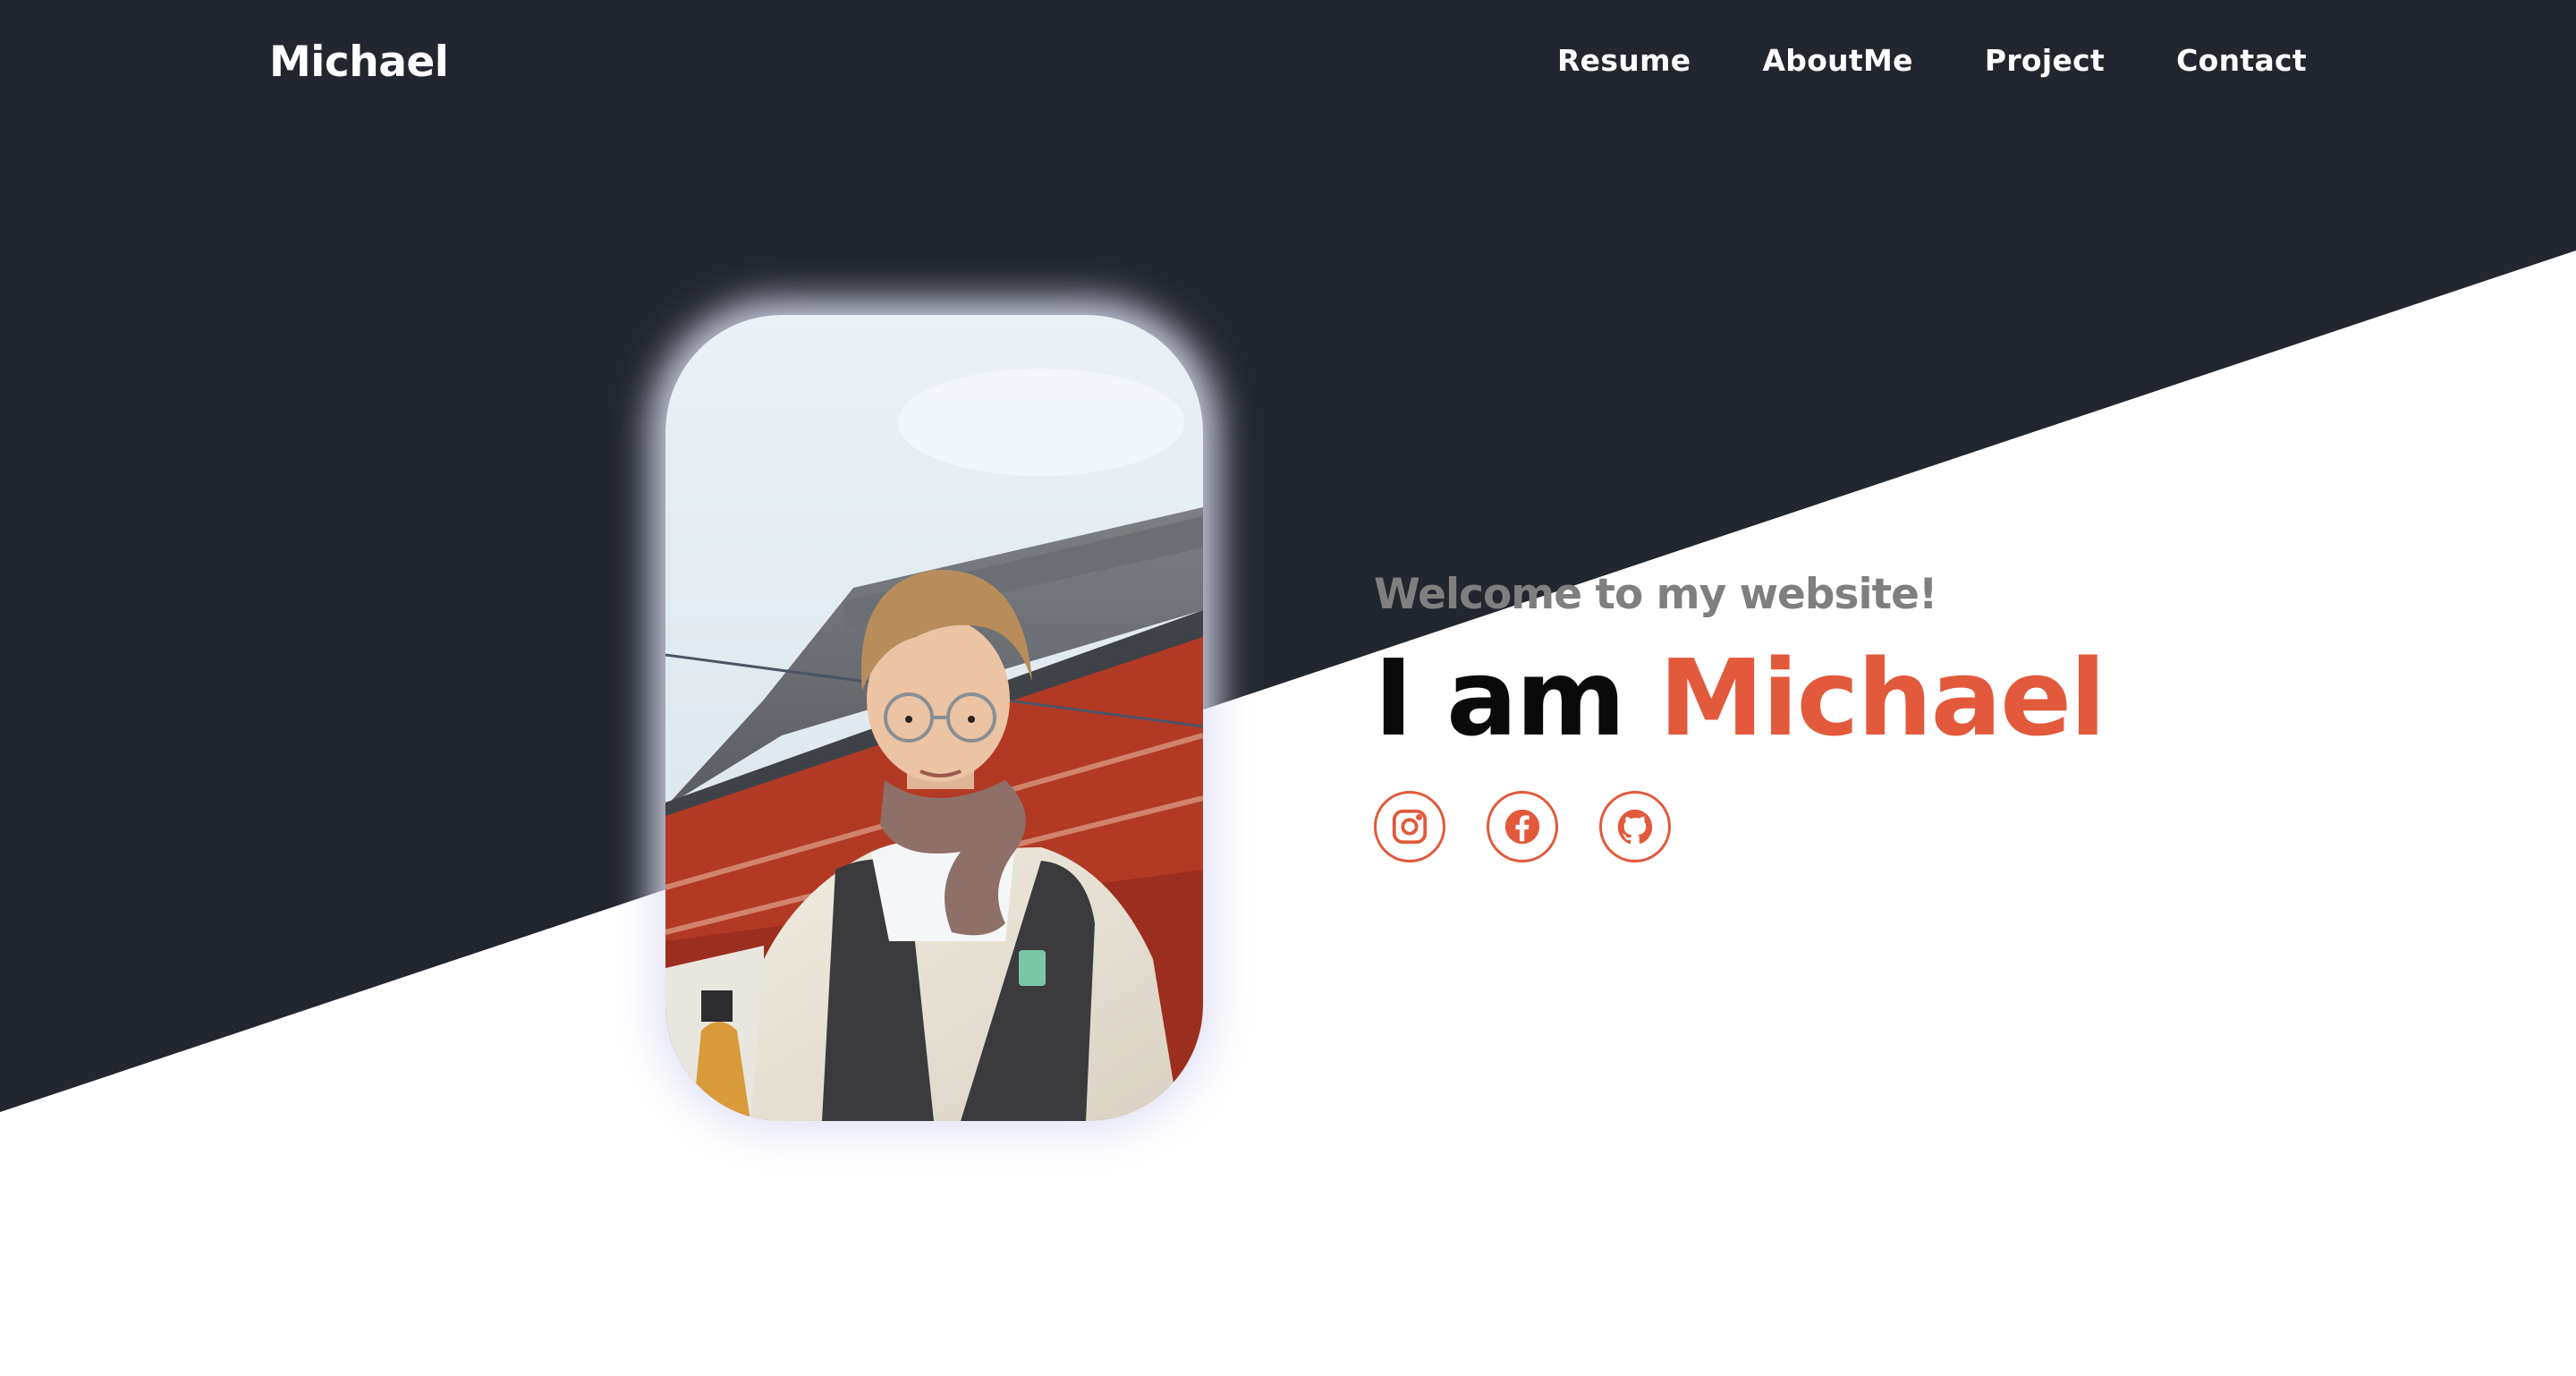 The height and width of the screenshot is (1376, 2576). What do you see at coordinates (1837, 61) in the screenshot?
I see `nav-link-aboutme: AboutMe` at bounding box center [1837, 61].